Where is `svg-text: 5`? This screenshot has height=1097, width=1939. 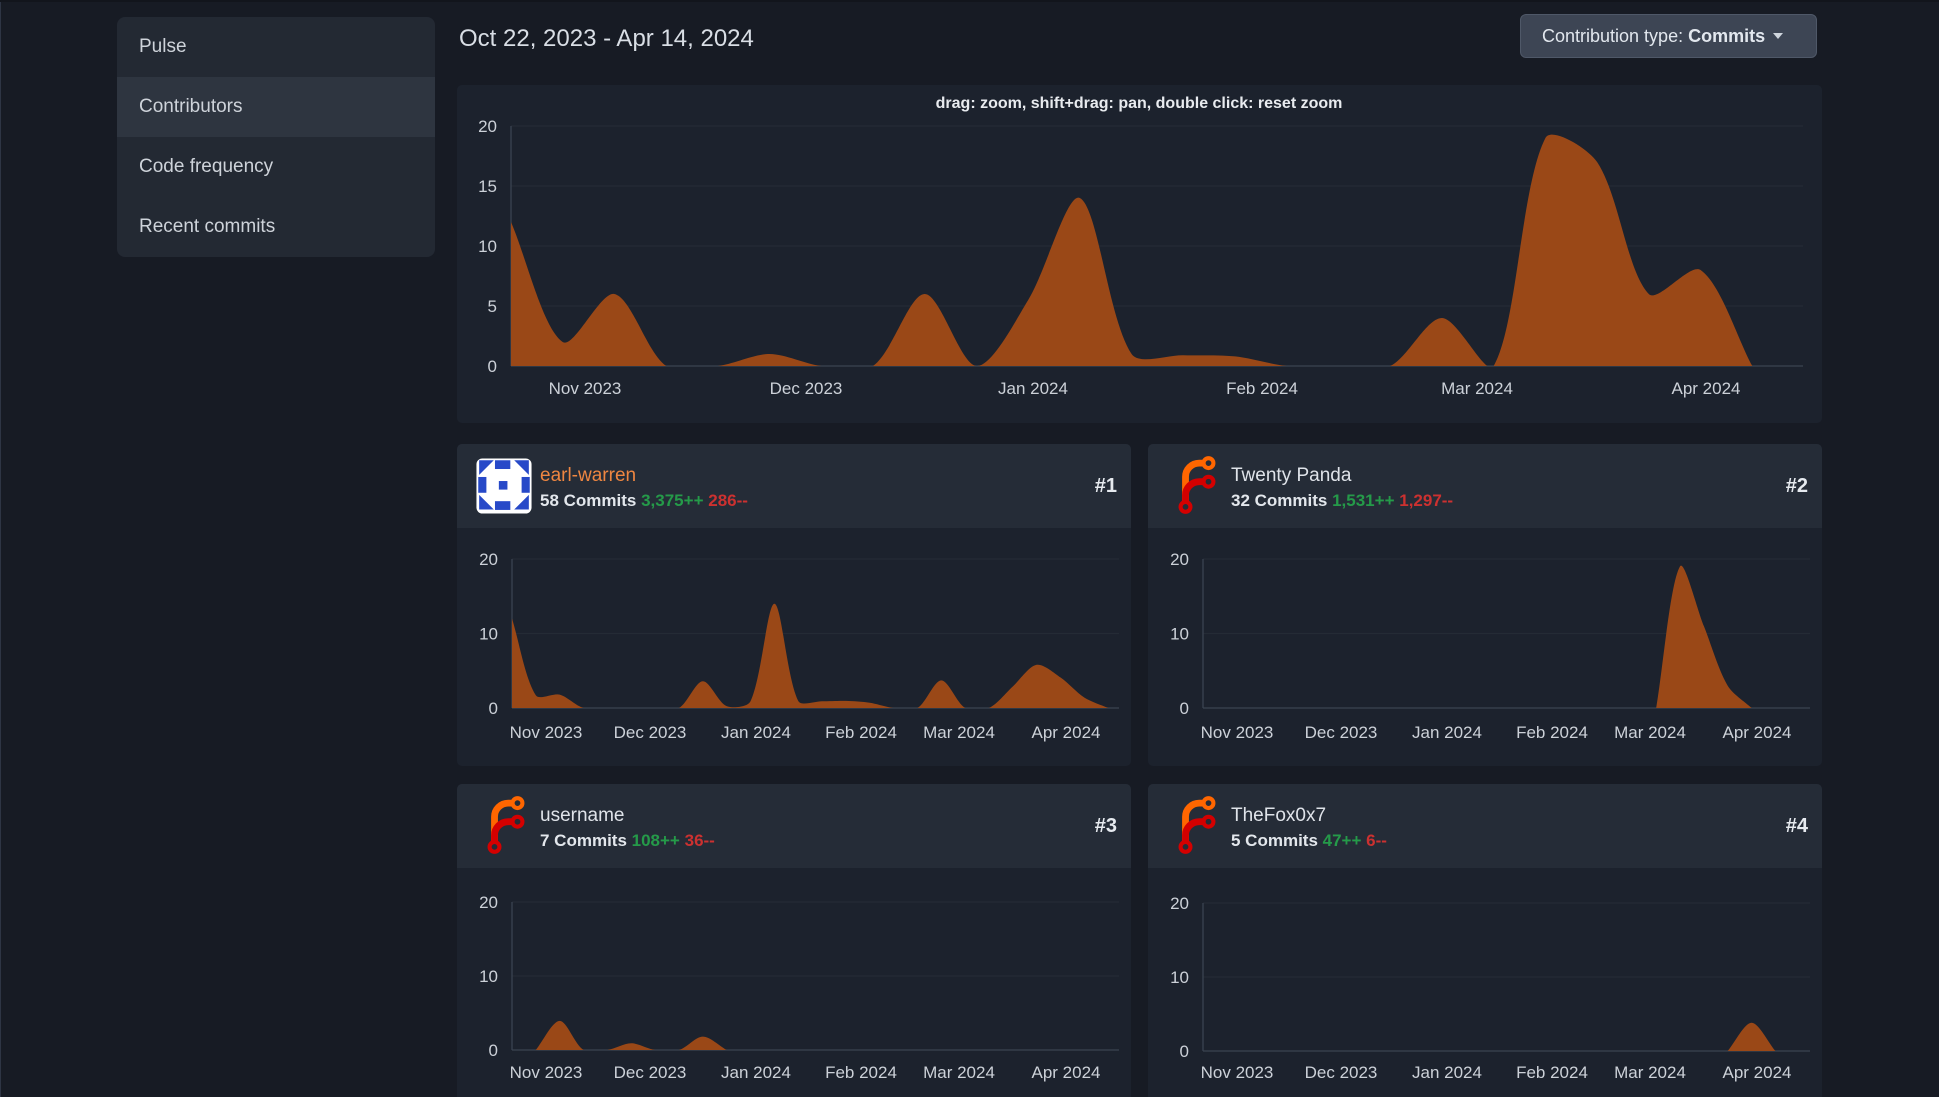
svg-text: 5 is located at coordinates (492, 306).